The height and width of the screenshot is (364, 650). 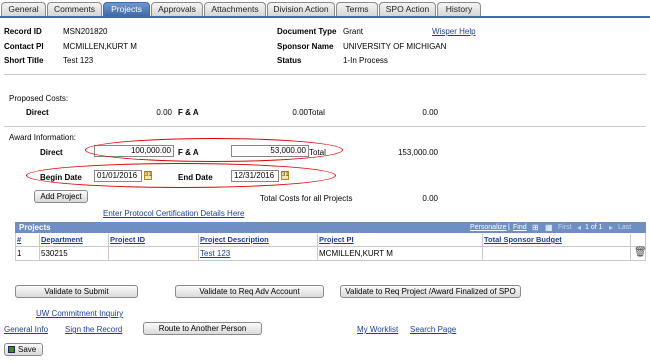 What do you see at coordinates (51, 152) in the screenshot?
I see `award-direct-label: Direct` at bounding box center [51, 152].